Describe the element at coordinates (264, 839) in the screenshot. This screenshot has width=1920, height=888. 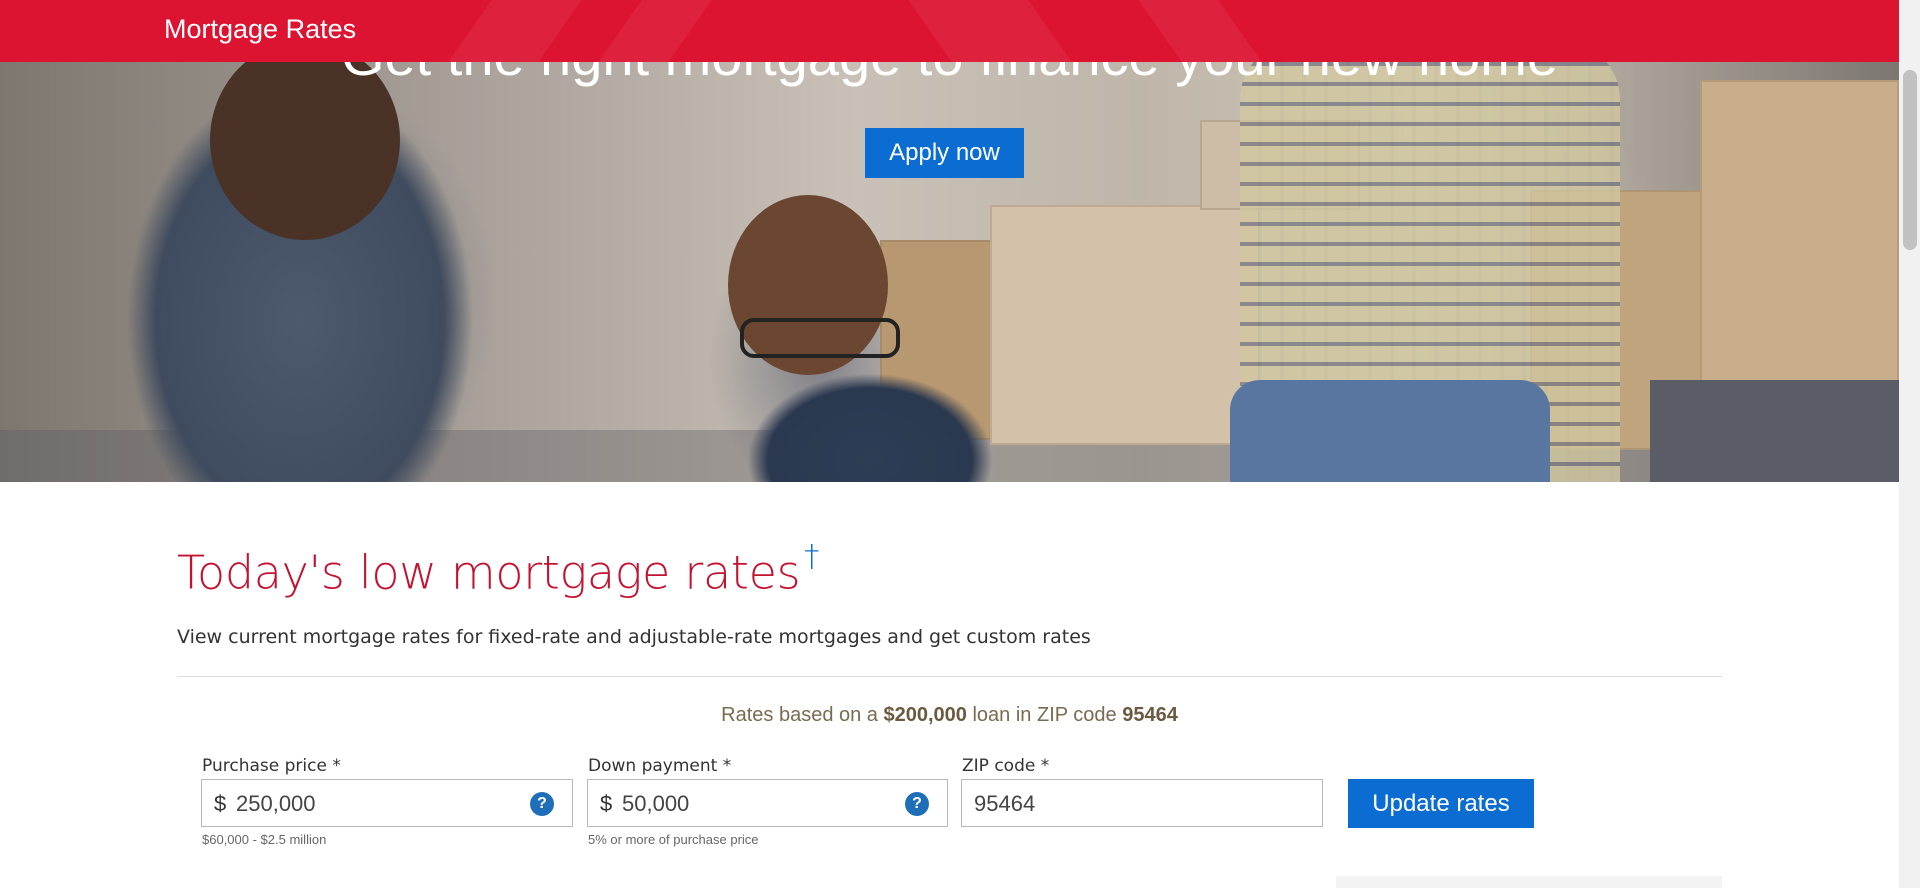
I see `purchase-price-hint: $60,000 - $2.5 million` at that location.